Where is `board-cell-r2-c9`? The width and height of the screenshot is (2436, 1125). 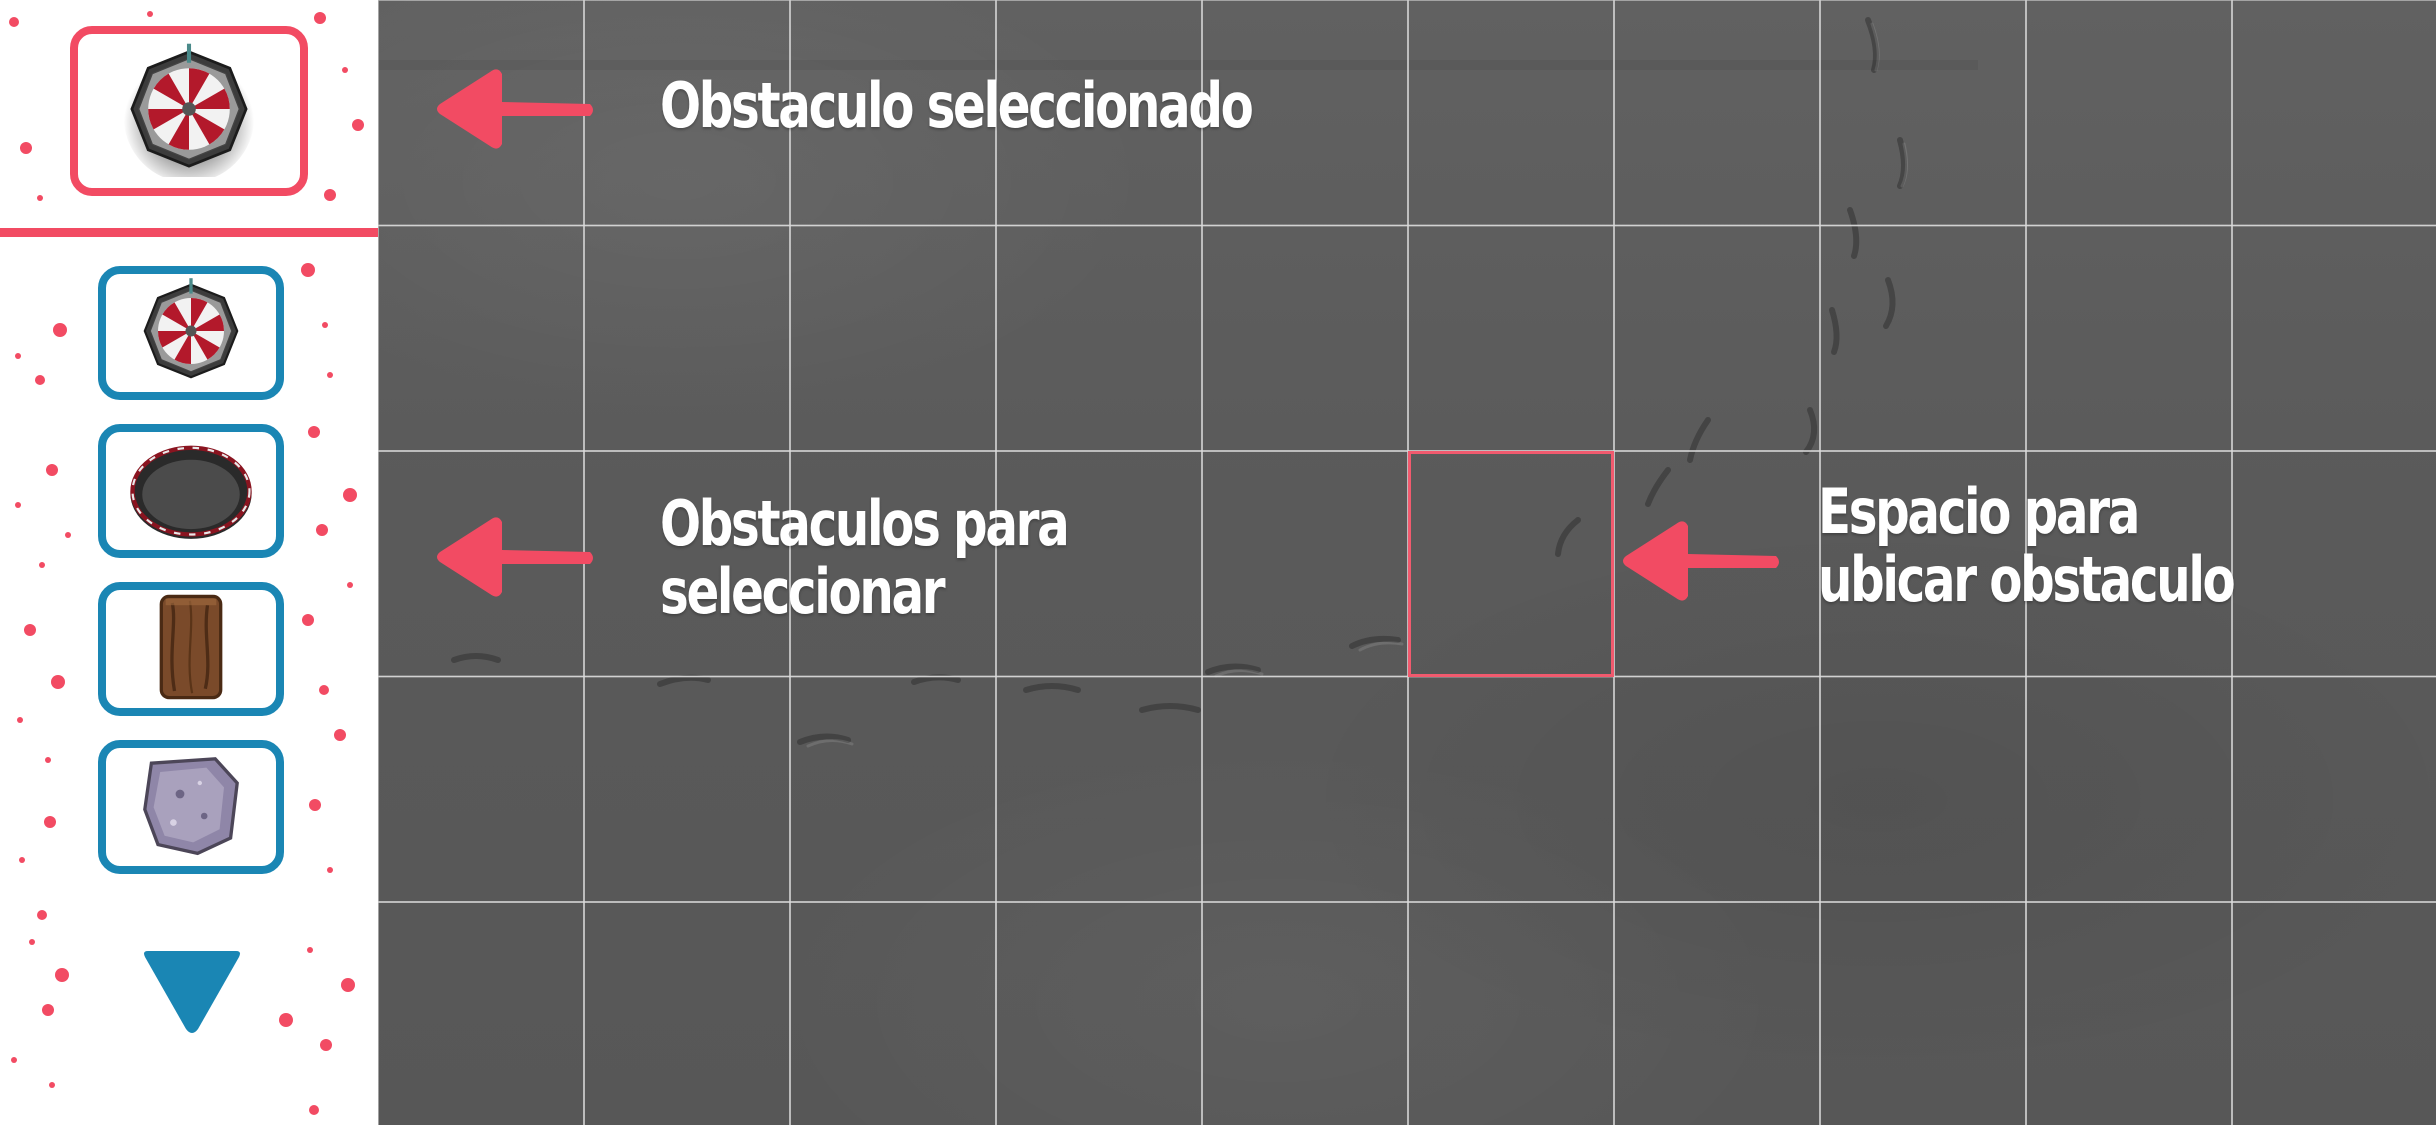 board-cell-r2-c9 is located at coordinates (2129, 338).